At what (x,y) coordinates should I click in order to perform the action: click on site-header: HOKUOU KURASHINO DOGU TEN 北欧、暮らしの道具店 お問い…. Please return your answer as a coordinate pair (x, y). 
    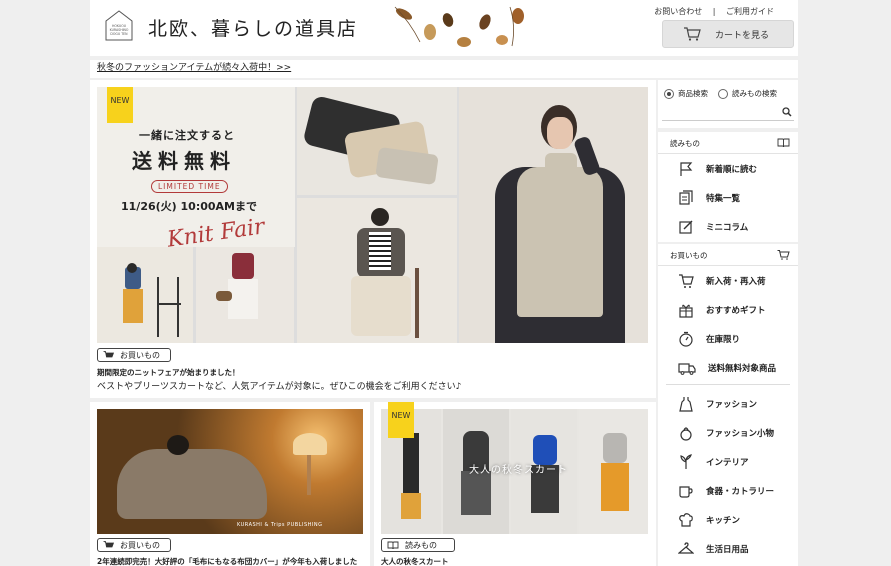
    Looking at the image, I should click on (444, 28).